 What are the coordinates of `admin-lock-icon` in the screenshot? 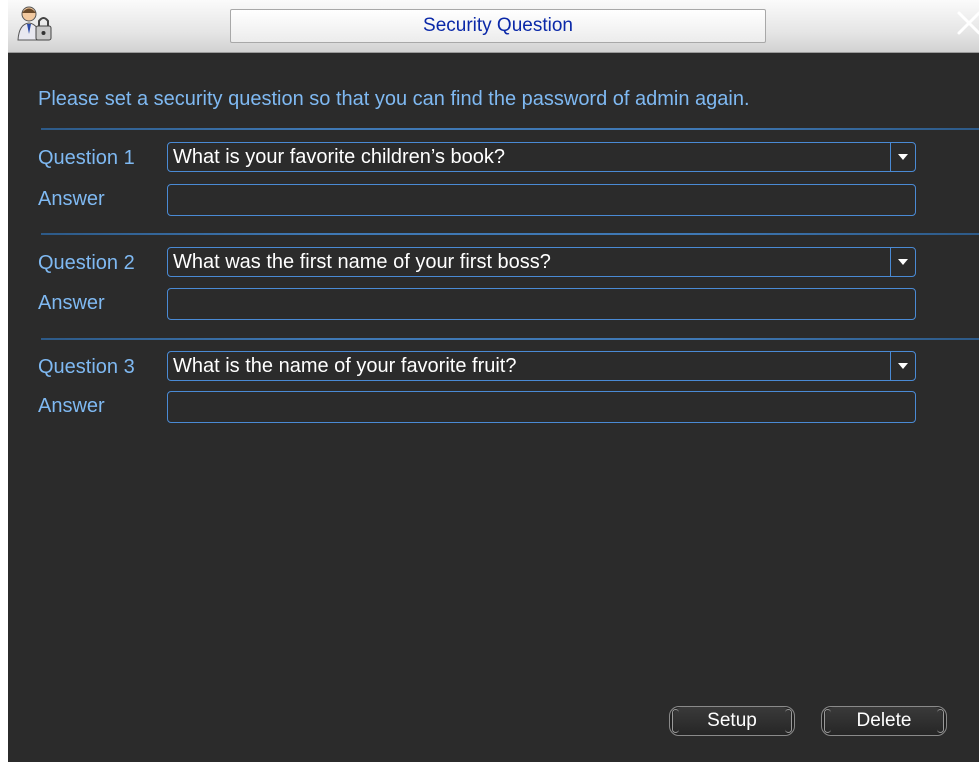 It's located at (35, 24).